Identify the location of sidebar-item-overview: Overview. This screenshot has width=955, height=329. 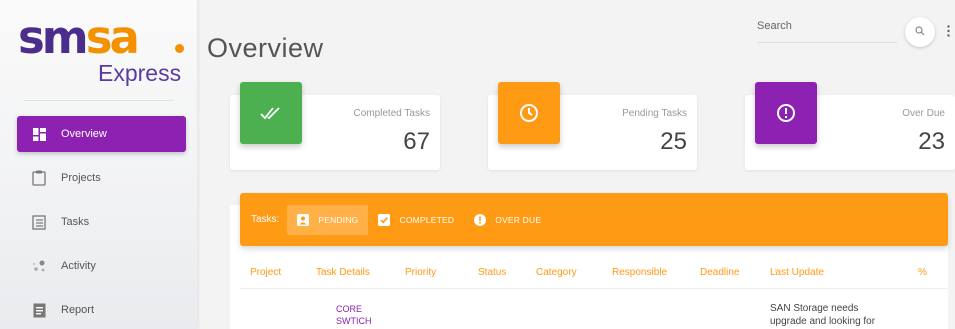
(101, 134).